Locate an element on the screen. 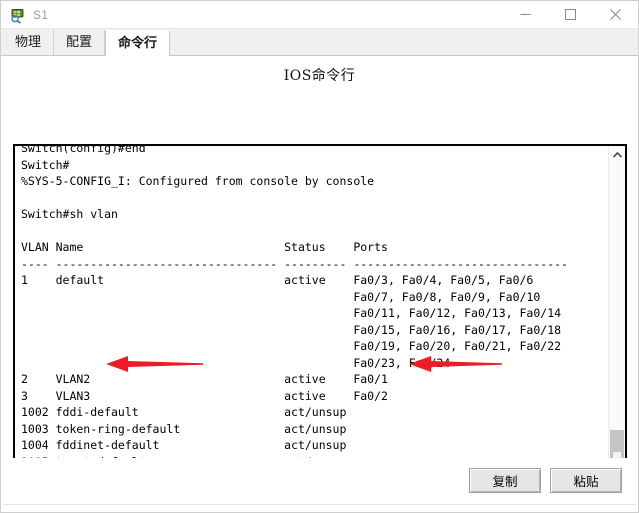  copy-button: 复制 is located at coordinates (505, 480).